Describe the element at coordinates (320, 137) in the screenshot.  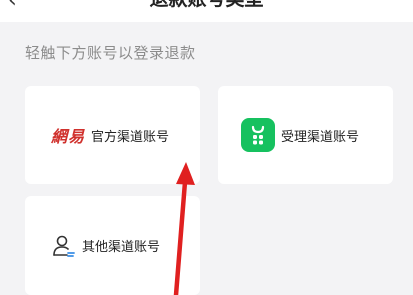
I see `acceptance-channel-label: 受理渠道账号` at that location.